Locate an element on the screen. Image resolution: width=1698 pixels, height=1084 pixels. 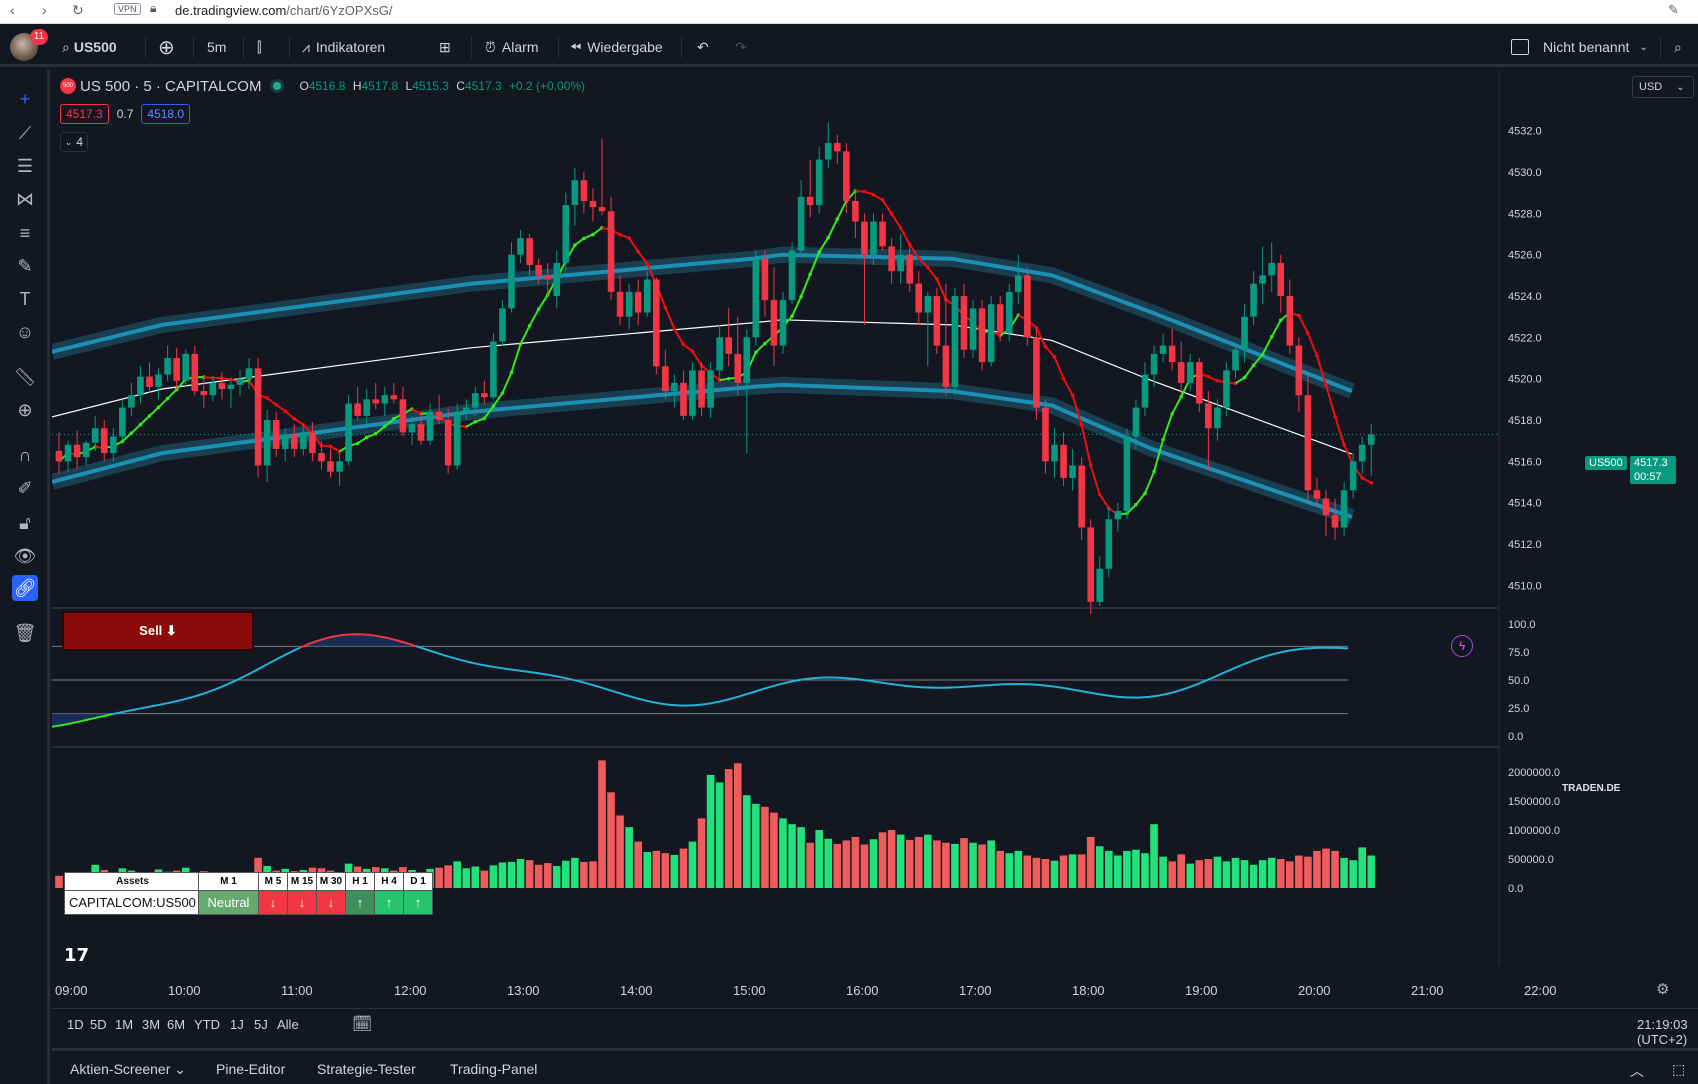
pattern-icon: ⋈ is located at coordinates (25, 199).